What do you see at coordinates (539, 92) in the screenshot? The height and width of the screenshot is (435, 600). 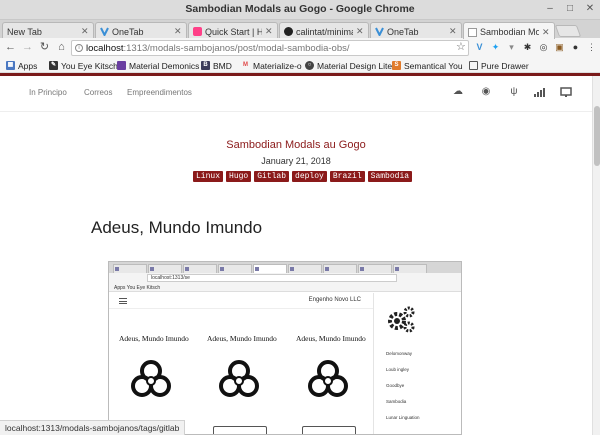 I see `signal-bars-icon` at bounding box center [539, 92].